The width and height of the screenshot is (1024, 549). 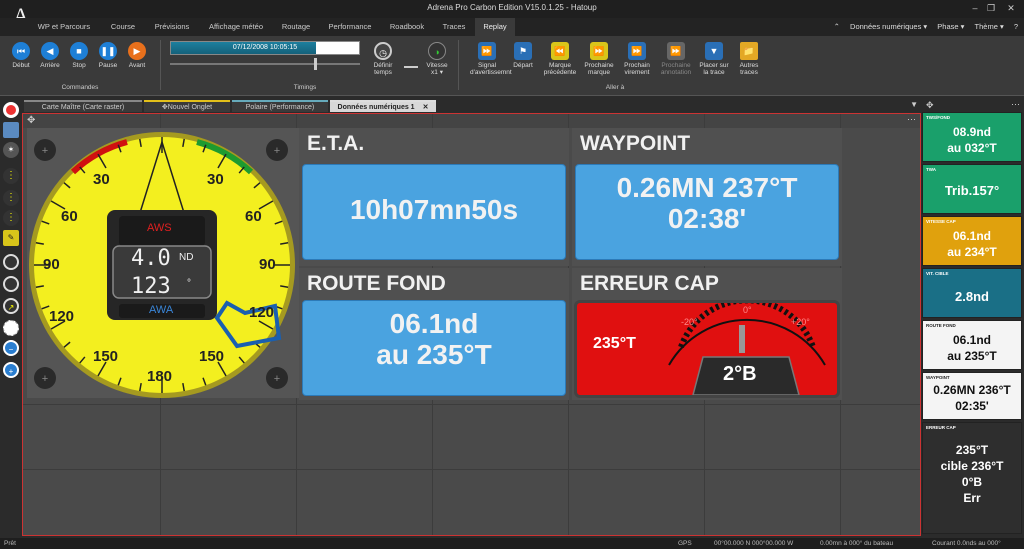 I want to click on marque-precedente-button: ⏪ Marque précédente, so click(x=560, y=59).